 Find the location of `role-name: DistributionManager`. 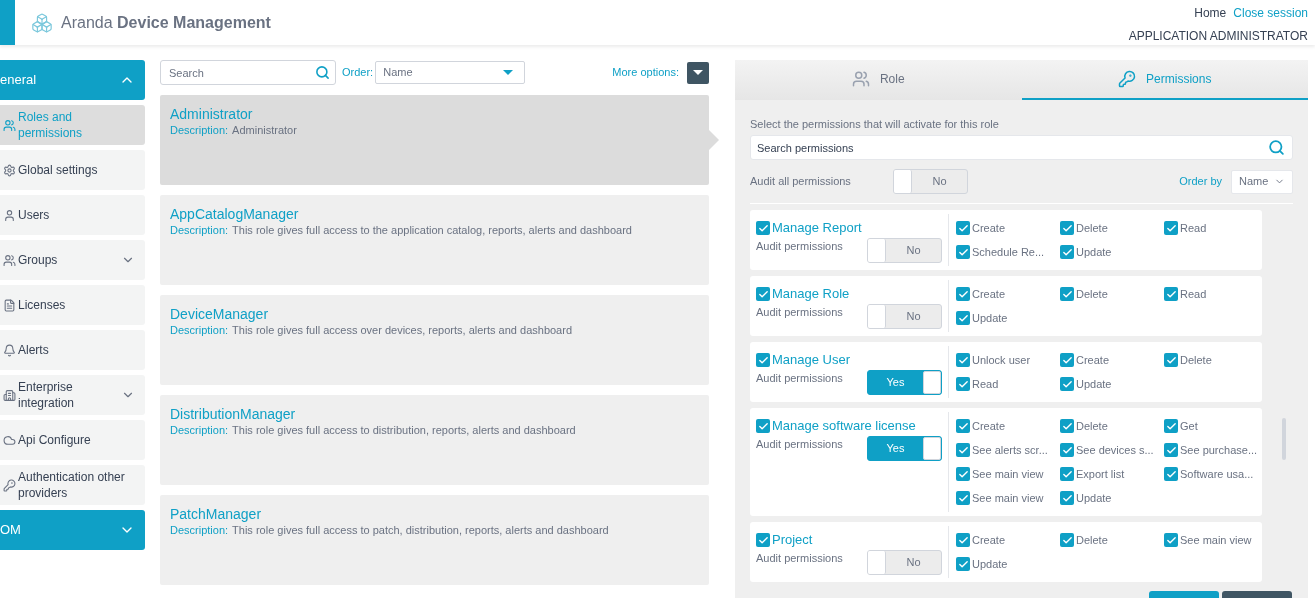

role-name: DistributionManager is located at coordinates (233, 414).